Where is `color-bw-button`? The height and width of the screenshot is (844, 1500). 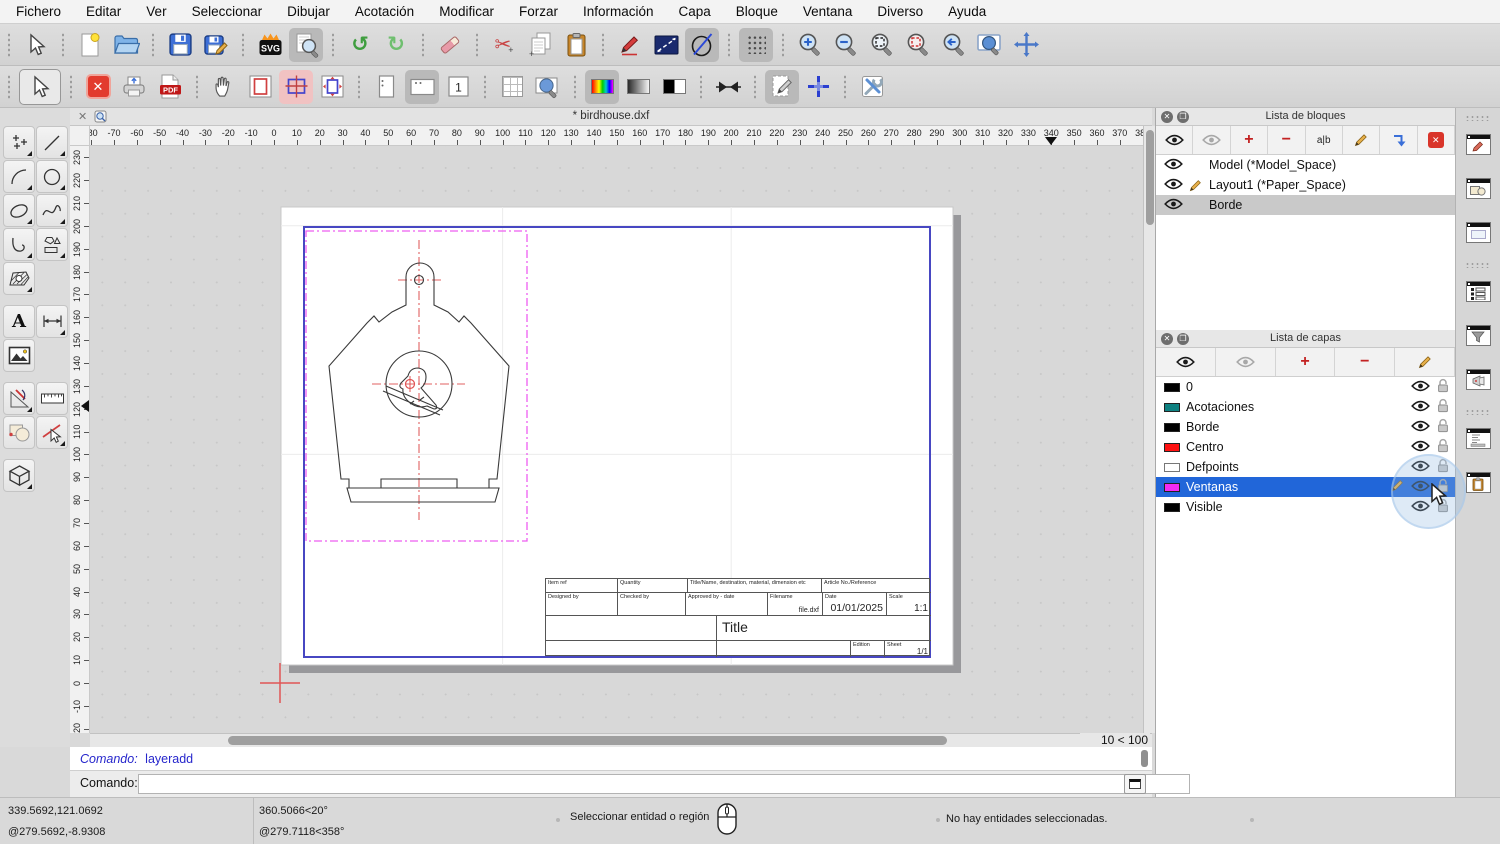
color-bw-button is located at coordinates (674, 87).